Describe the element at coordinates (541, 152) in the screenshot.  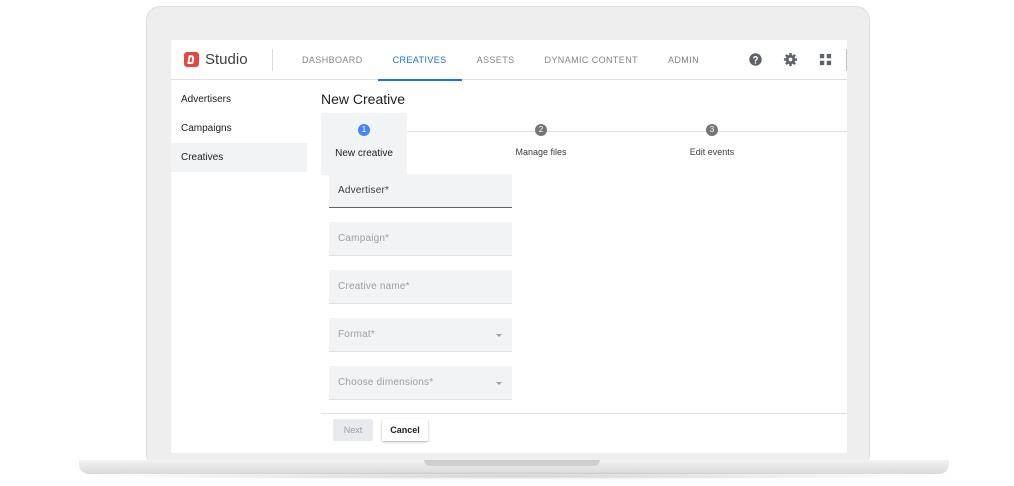
I see `step-label: Manage files` at that location.